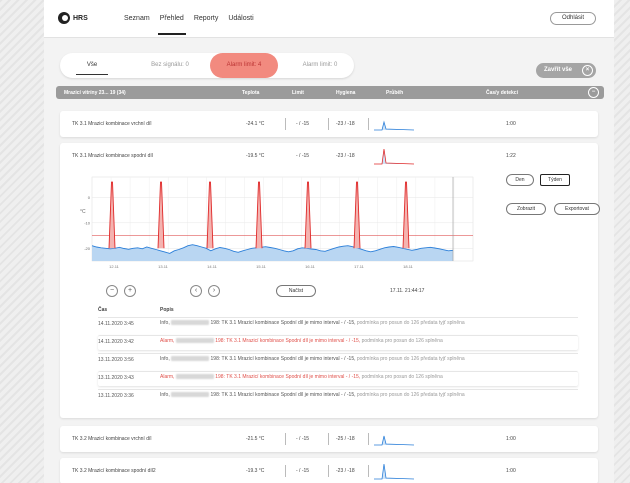 Image resolution: width=630 pixels, height=483 pixels. What do you see at coordinates (526, 209) in the screenshot?
I see `show-button: Zobrazit` at bounding box center [526, 209].